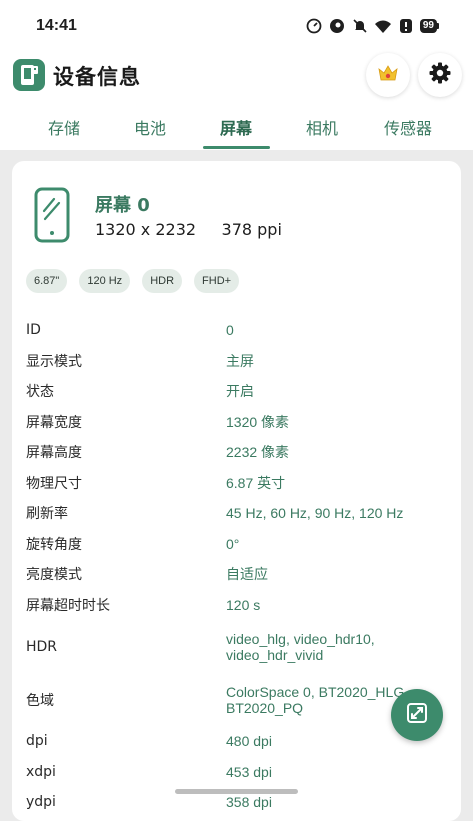 This screenshot has width=473, height=821. I want to click on property-value: 45 Hz, 60 Hz, 90 Hz, 120 Hz, so click(315, 513).